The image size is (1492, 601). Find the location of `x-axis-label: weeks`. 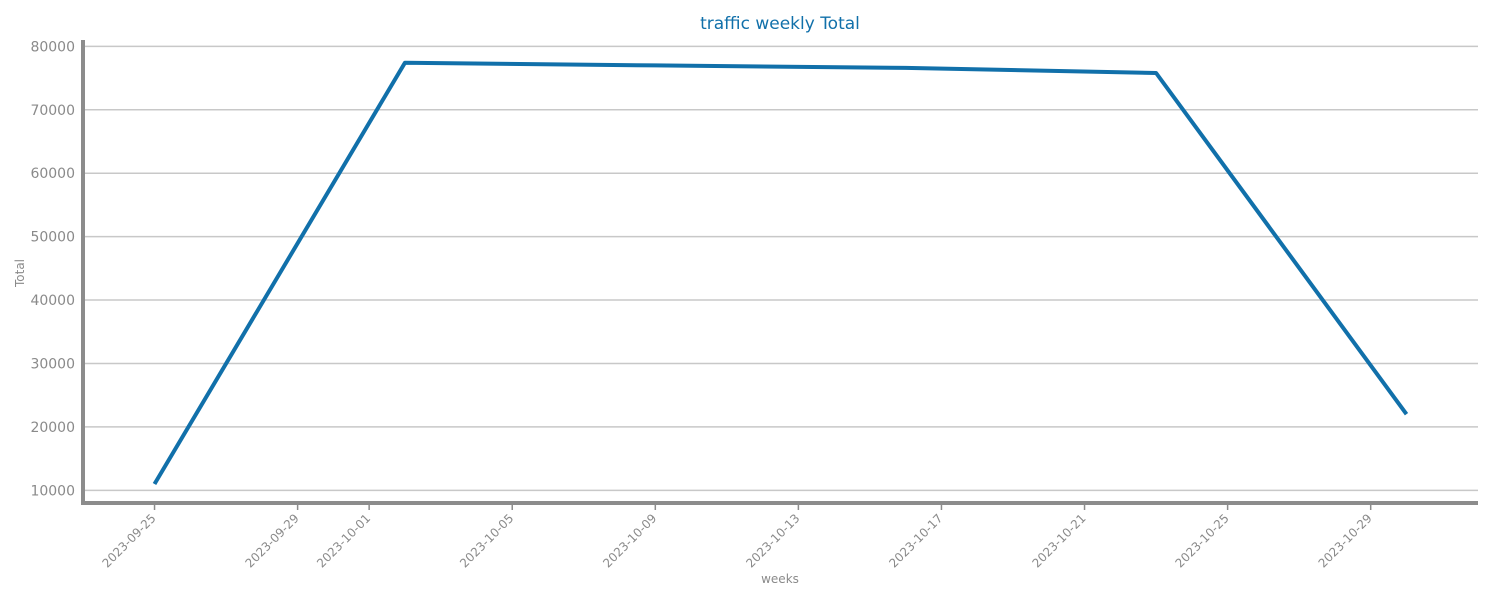

x-axis-label: weeks is located at coordinates (780, 579).